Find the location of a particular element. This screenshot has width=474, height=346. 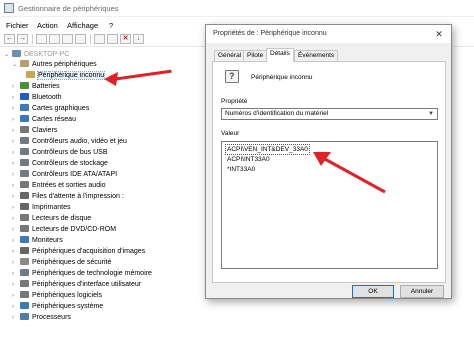

uninstall-button: ✕ is located at coordinates (125, 39).